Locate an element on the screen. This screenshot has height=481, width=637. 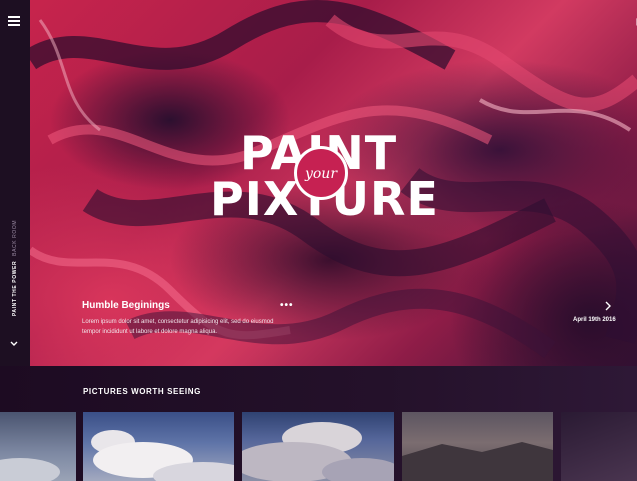
paint-your-pixture-logo: PAINT PIXTURE your is located at coordinates (324, 180).